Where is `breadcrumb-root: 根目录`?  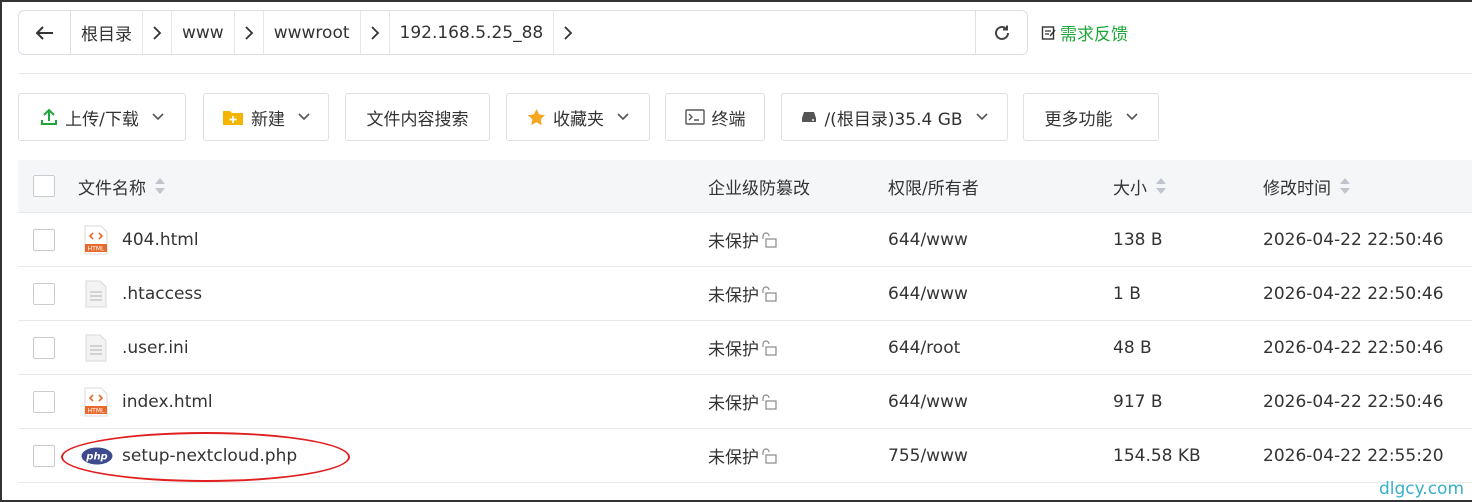 breadcrumb-root: 根目录 is located at coordinates (106, 32).